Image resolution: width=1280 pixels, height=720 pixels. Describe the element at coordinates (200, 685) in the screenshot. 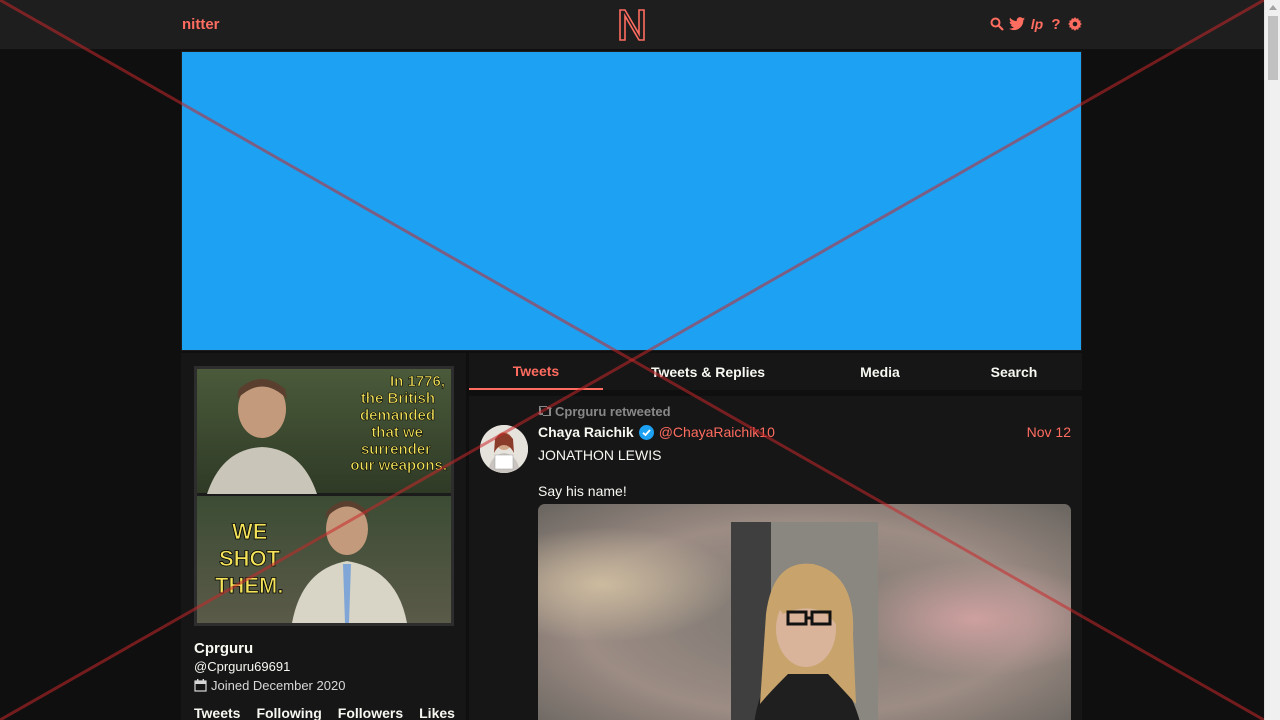

I see `calendar-icon` at that location.